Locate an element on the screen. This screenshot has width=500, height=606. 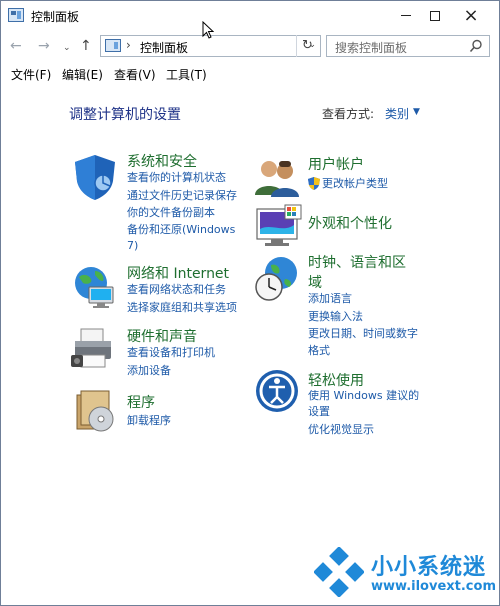
category-link: 设置 is located at coordinates (319, 412).